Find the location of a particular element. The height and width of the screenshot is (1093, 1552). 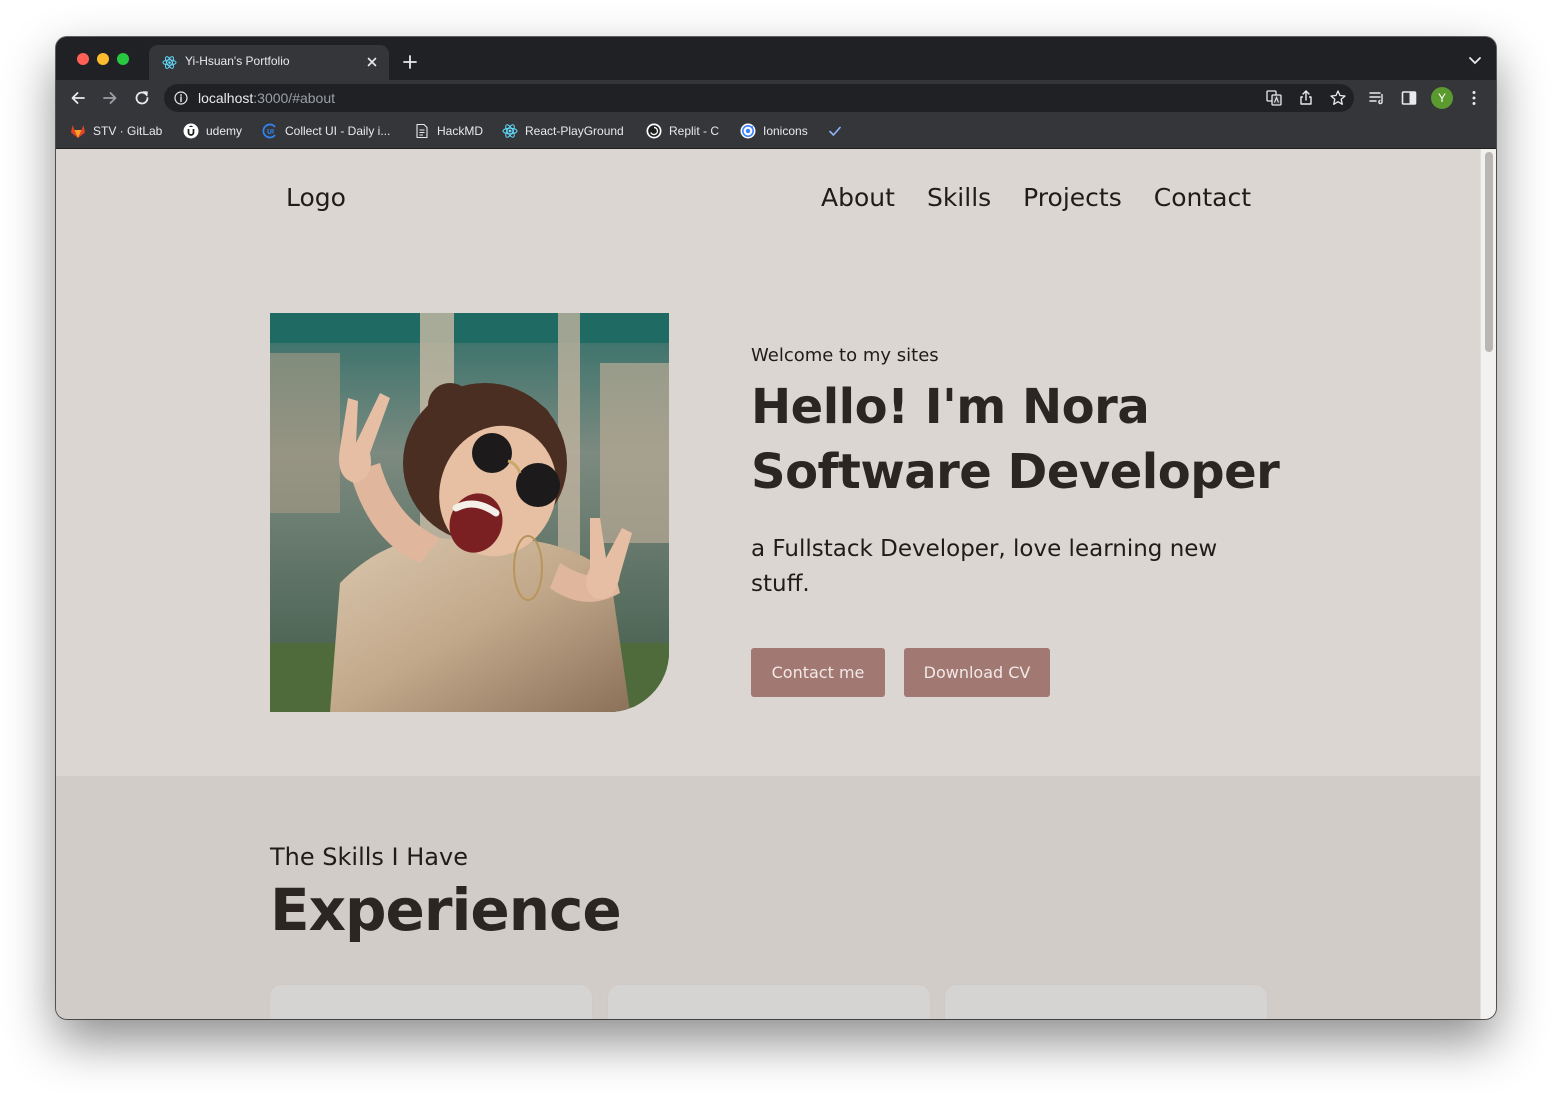

bookmark-udemy: udemy is located at coordinates (212, 131).